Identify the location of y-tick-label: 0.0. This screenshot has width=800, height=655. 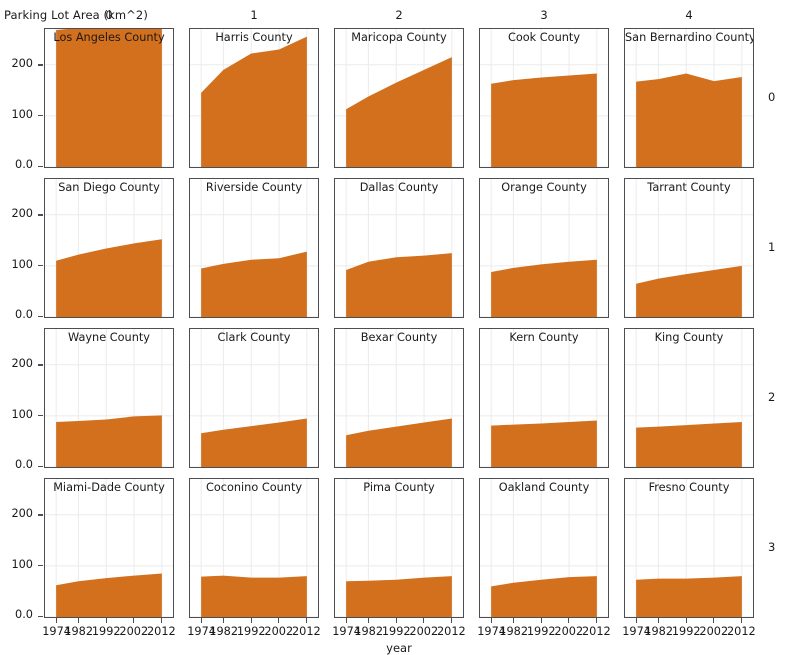
(24, 315).